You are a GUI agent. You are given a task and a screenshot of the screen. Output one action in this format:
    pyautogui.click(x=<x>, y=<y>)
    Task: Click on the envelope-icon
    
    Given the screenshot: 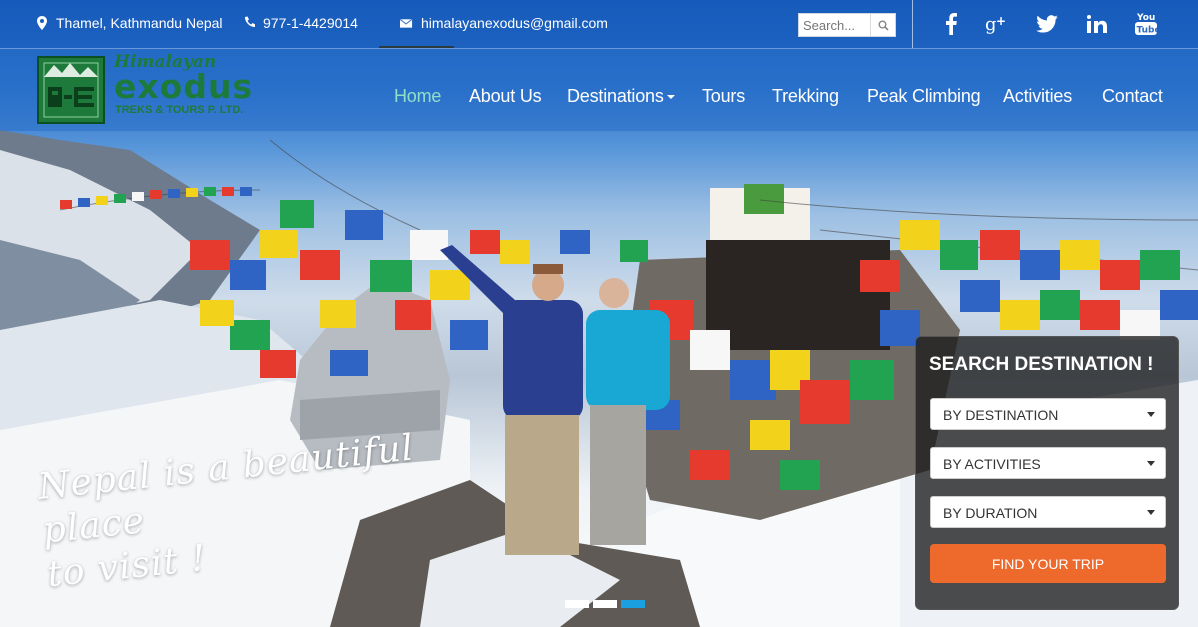 What is the action you would take?
    pyautogui.click(x=406, y=23)
    